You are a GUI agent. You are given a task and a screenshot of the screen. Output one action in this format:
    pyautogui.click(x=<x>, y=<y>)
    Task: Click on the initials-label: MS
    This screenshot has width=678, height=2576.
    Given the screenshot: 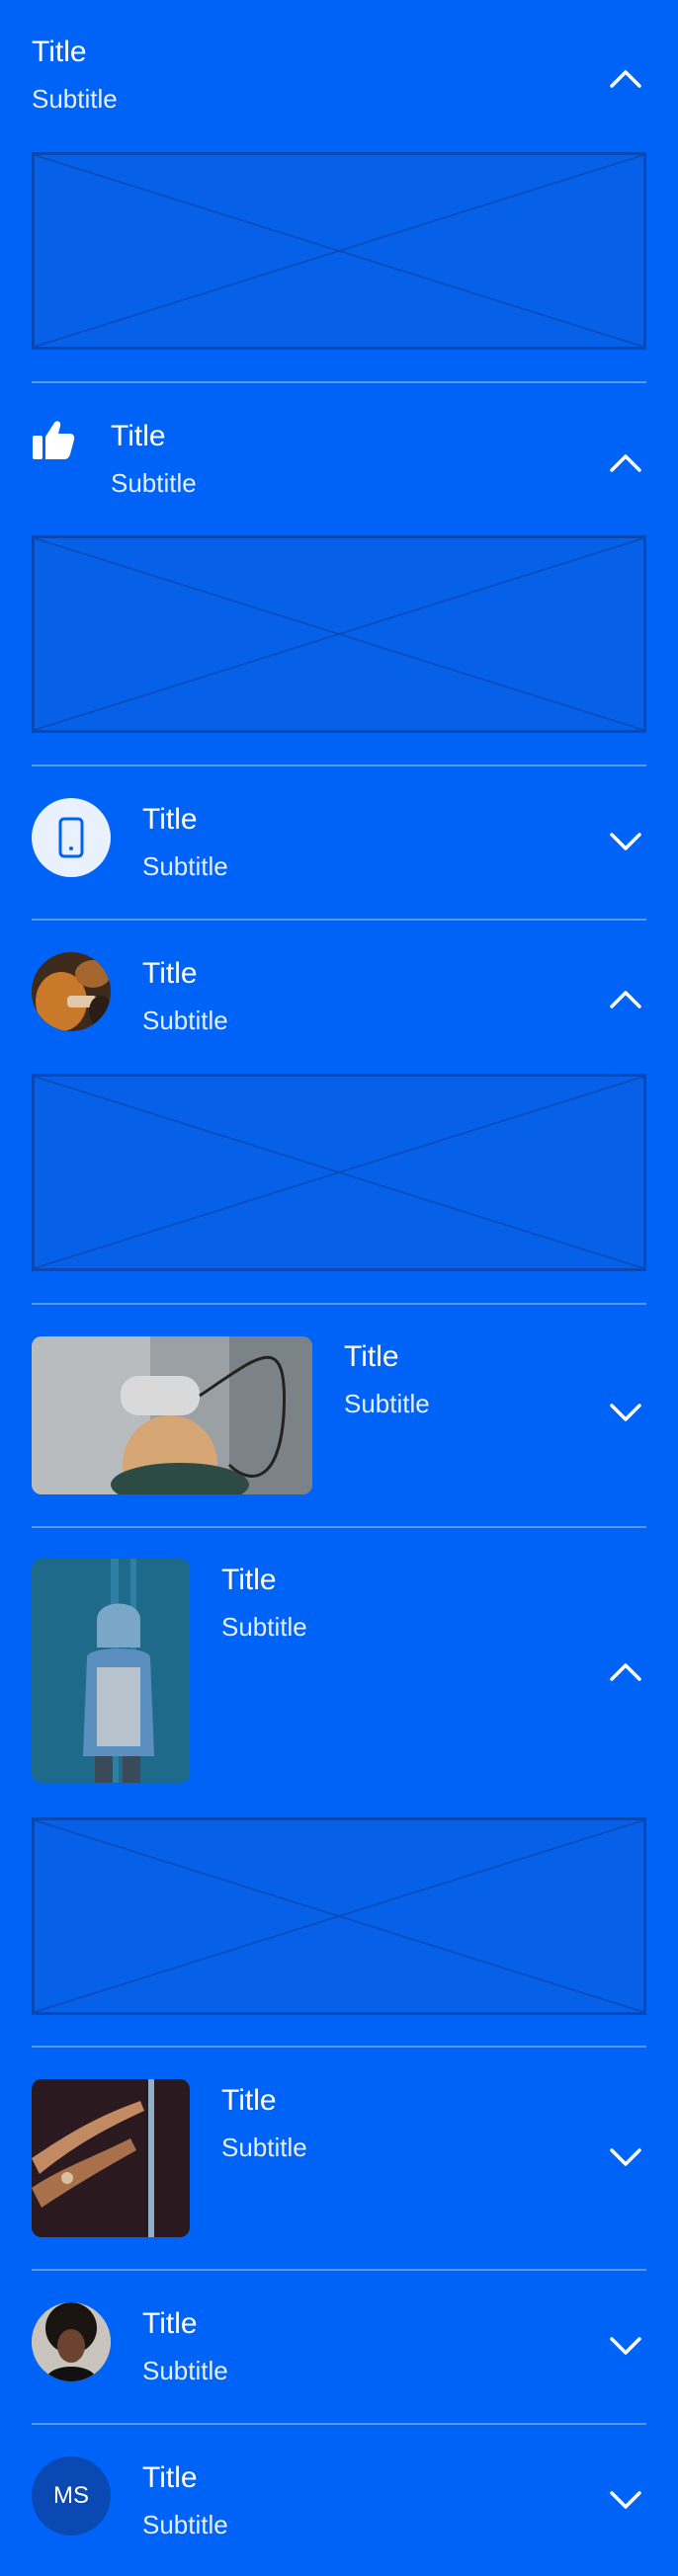 What is the action you would take?
    pyautogui.click(x=71, y=2495)
    